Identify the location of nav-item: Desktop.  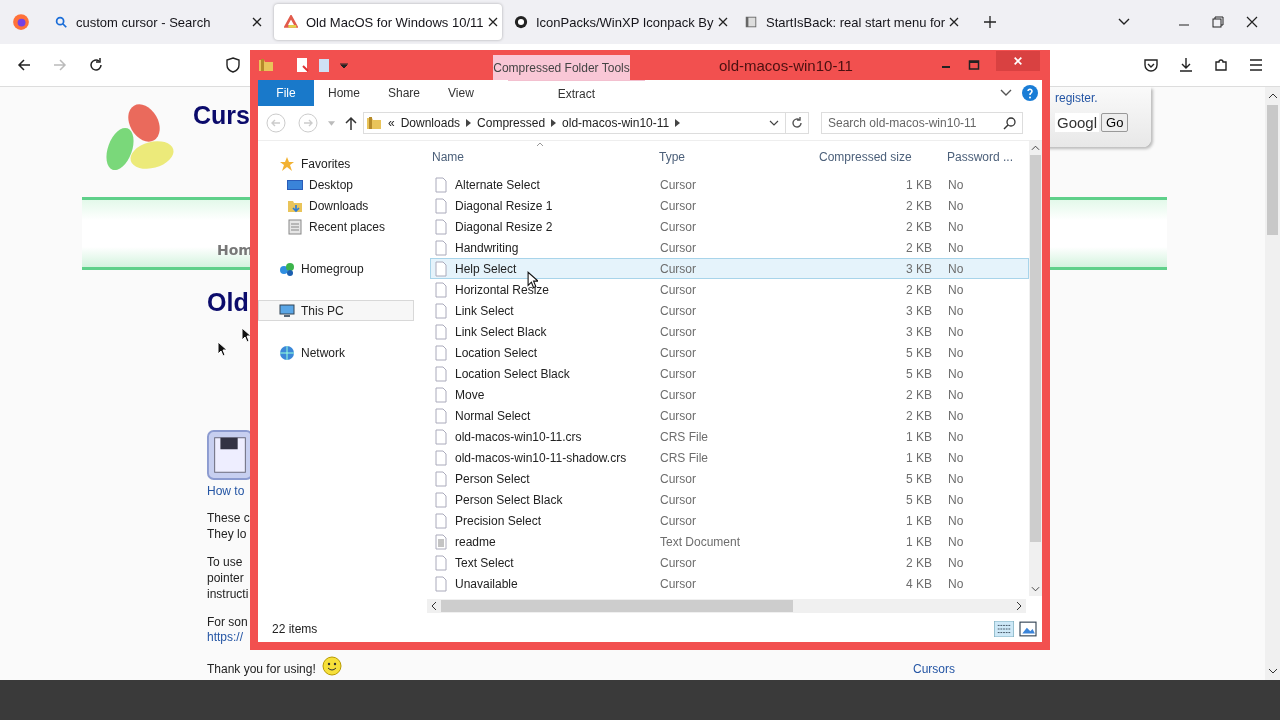
(336, 184).